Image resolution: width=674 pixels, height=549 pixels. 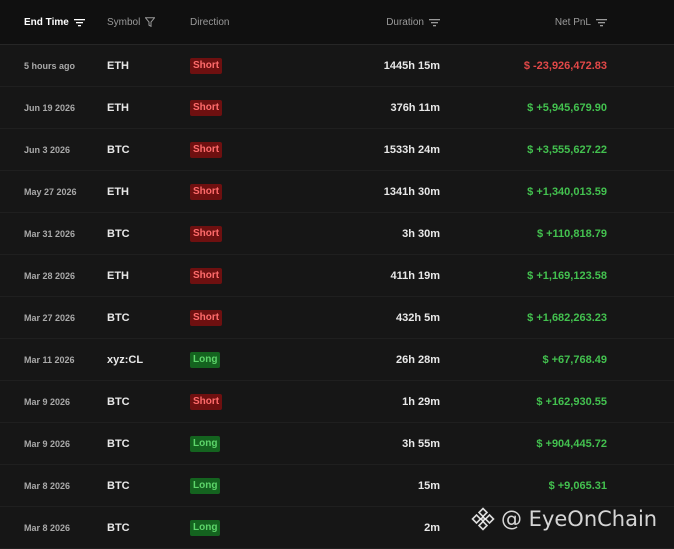 What do you see at coordinates (417, 317) in the screenshot?
I see `duration-cell: 432h 5m` at bounding box center [417, 317].